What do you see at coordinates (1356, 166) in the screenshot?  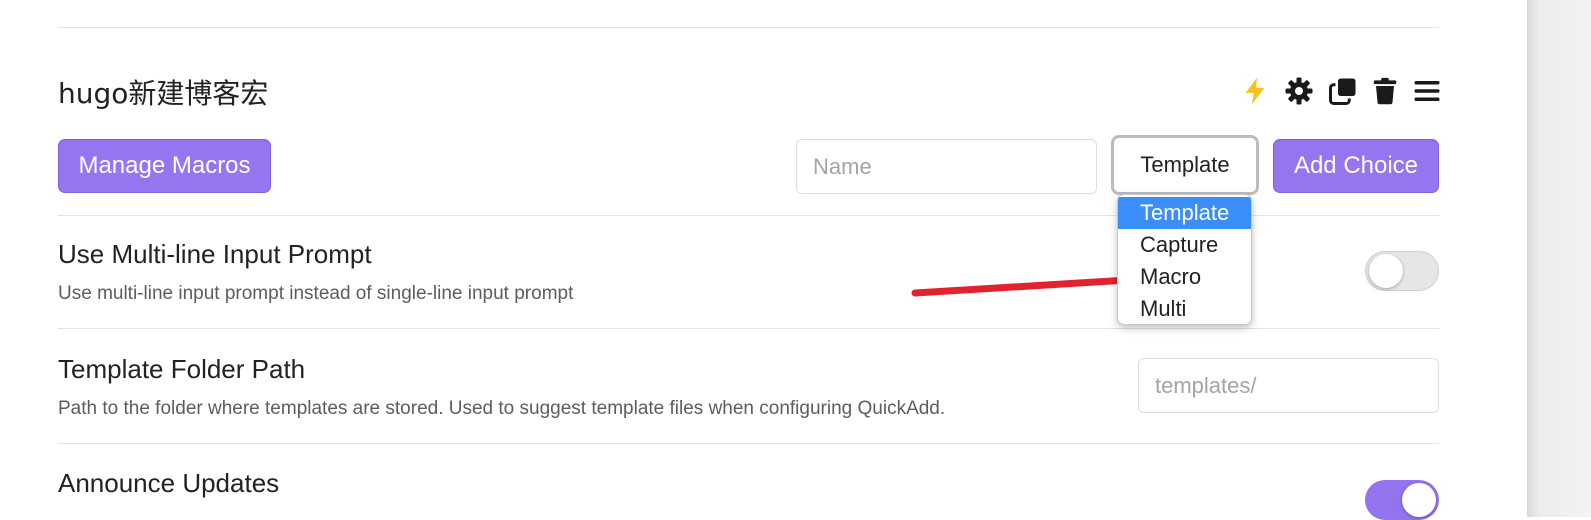 I see `add-choice-button: Add Choice` at bounding box center [1356, 166].